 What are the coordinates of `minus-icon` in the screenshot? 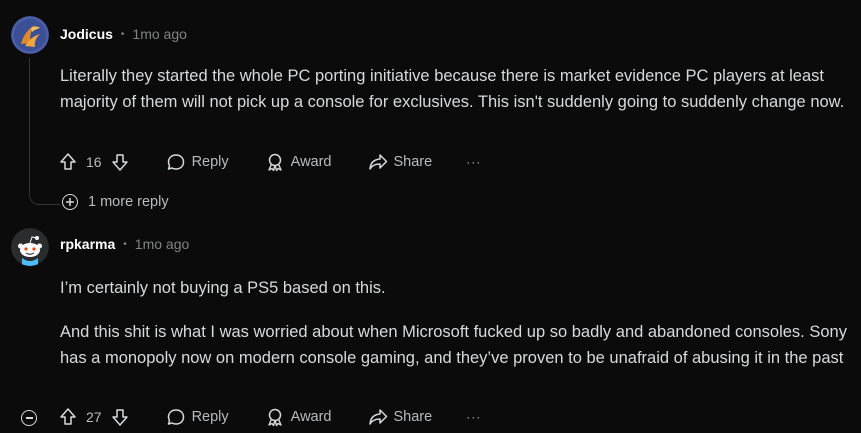 It's located at (29, 418).